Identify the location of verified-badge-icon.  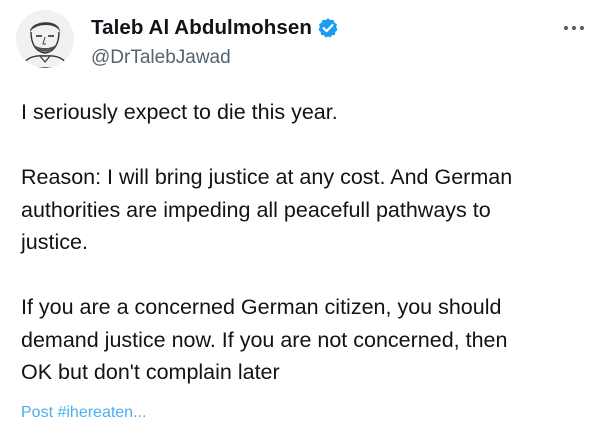
(328, 28).